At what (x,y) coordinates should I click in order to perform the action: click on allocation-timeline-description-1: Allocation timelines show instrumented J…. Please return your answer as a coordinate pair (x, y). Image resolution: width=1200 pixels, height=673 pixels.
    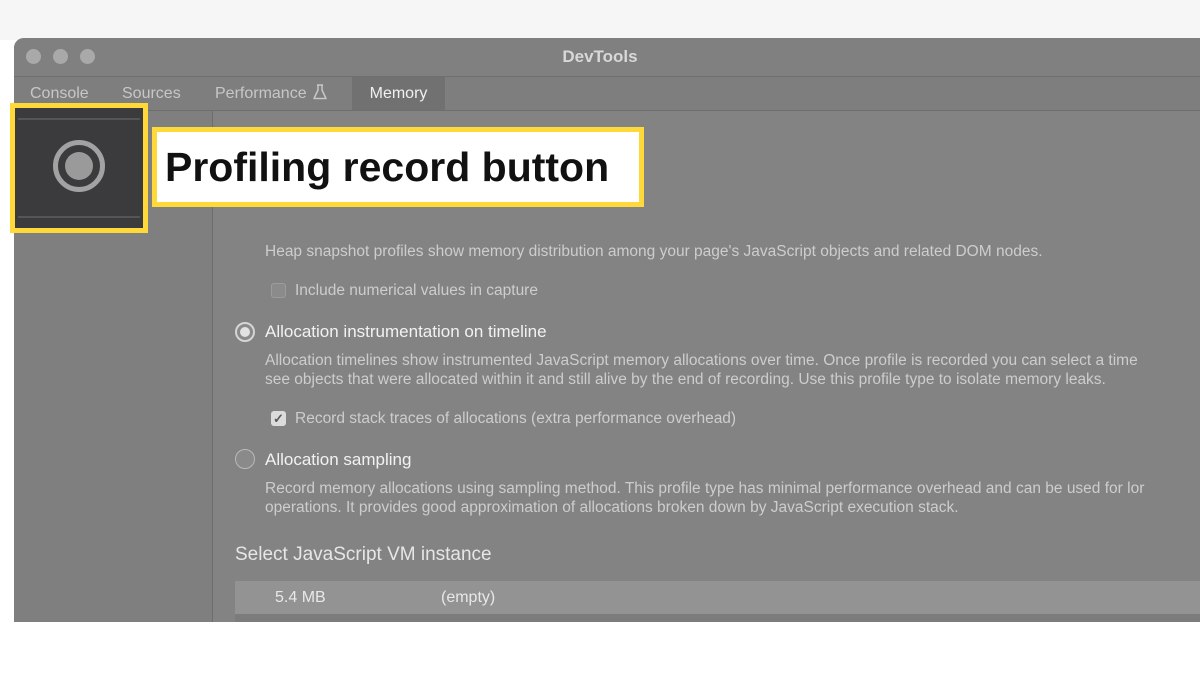
    Looking at the image, I should click on (701, 360).